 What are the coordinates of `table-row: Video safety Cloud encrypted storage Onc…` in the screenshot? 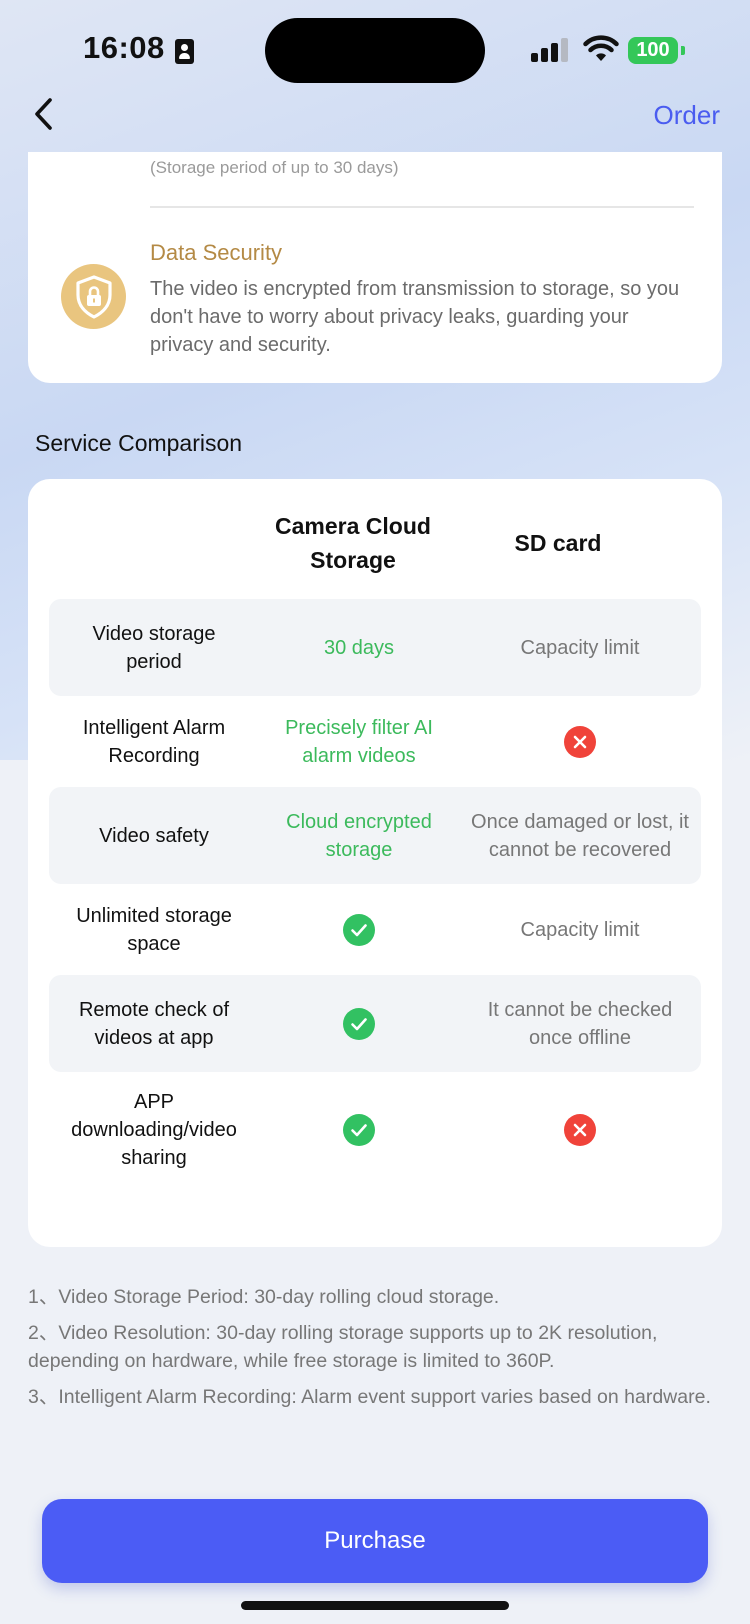 It's located at (375, 835).